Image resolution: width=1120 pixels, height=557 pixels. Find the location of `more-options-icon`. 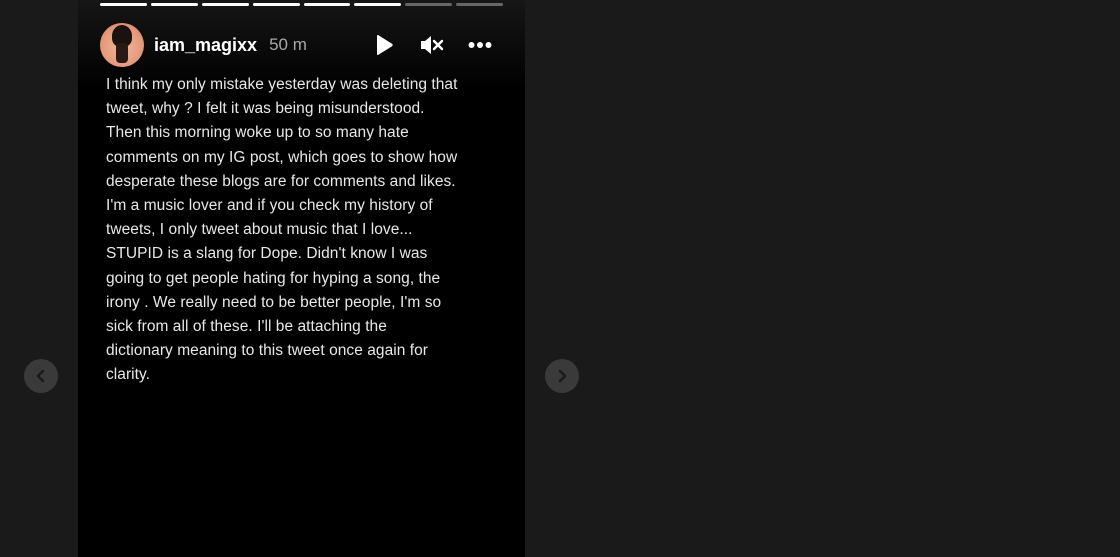

more-options-icon is located at coordinates (480, 45).